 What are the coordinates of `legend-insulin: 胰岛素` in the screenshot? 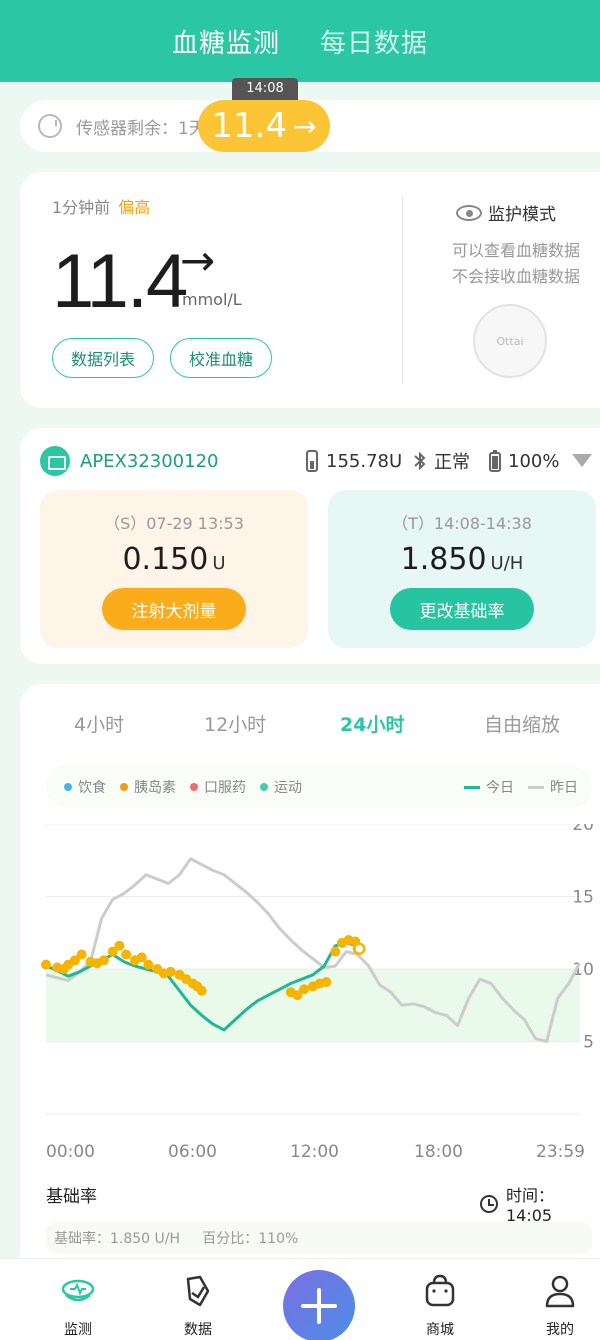 It's located at (148, 787).